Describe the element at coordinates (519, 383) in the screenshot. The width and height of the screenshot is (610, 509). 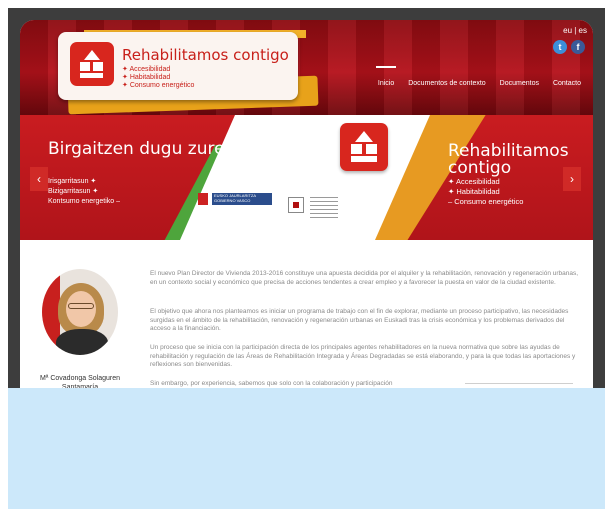
I see `divider` at that location.